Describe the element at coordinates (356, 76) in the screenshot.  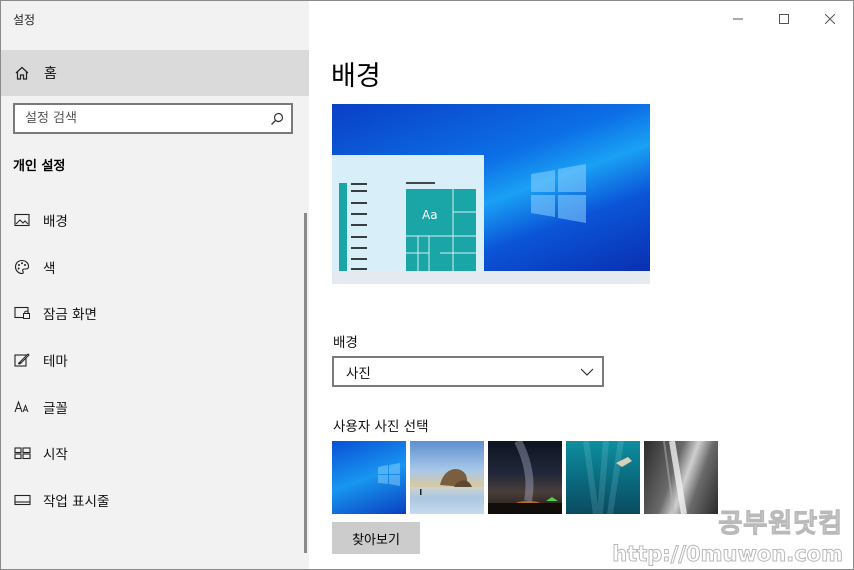
I see `page-title: 배경` at that location.